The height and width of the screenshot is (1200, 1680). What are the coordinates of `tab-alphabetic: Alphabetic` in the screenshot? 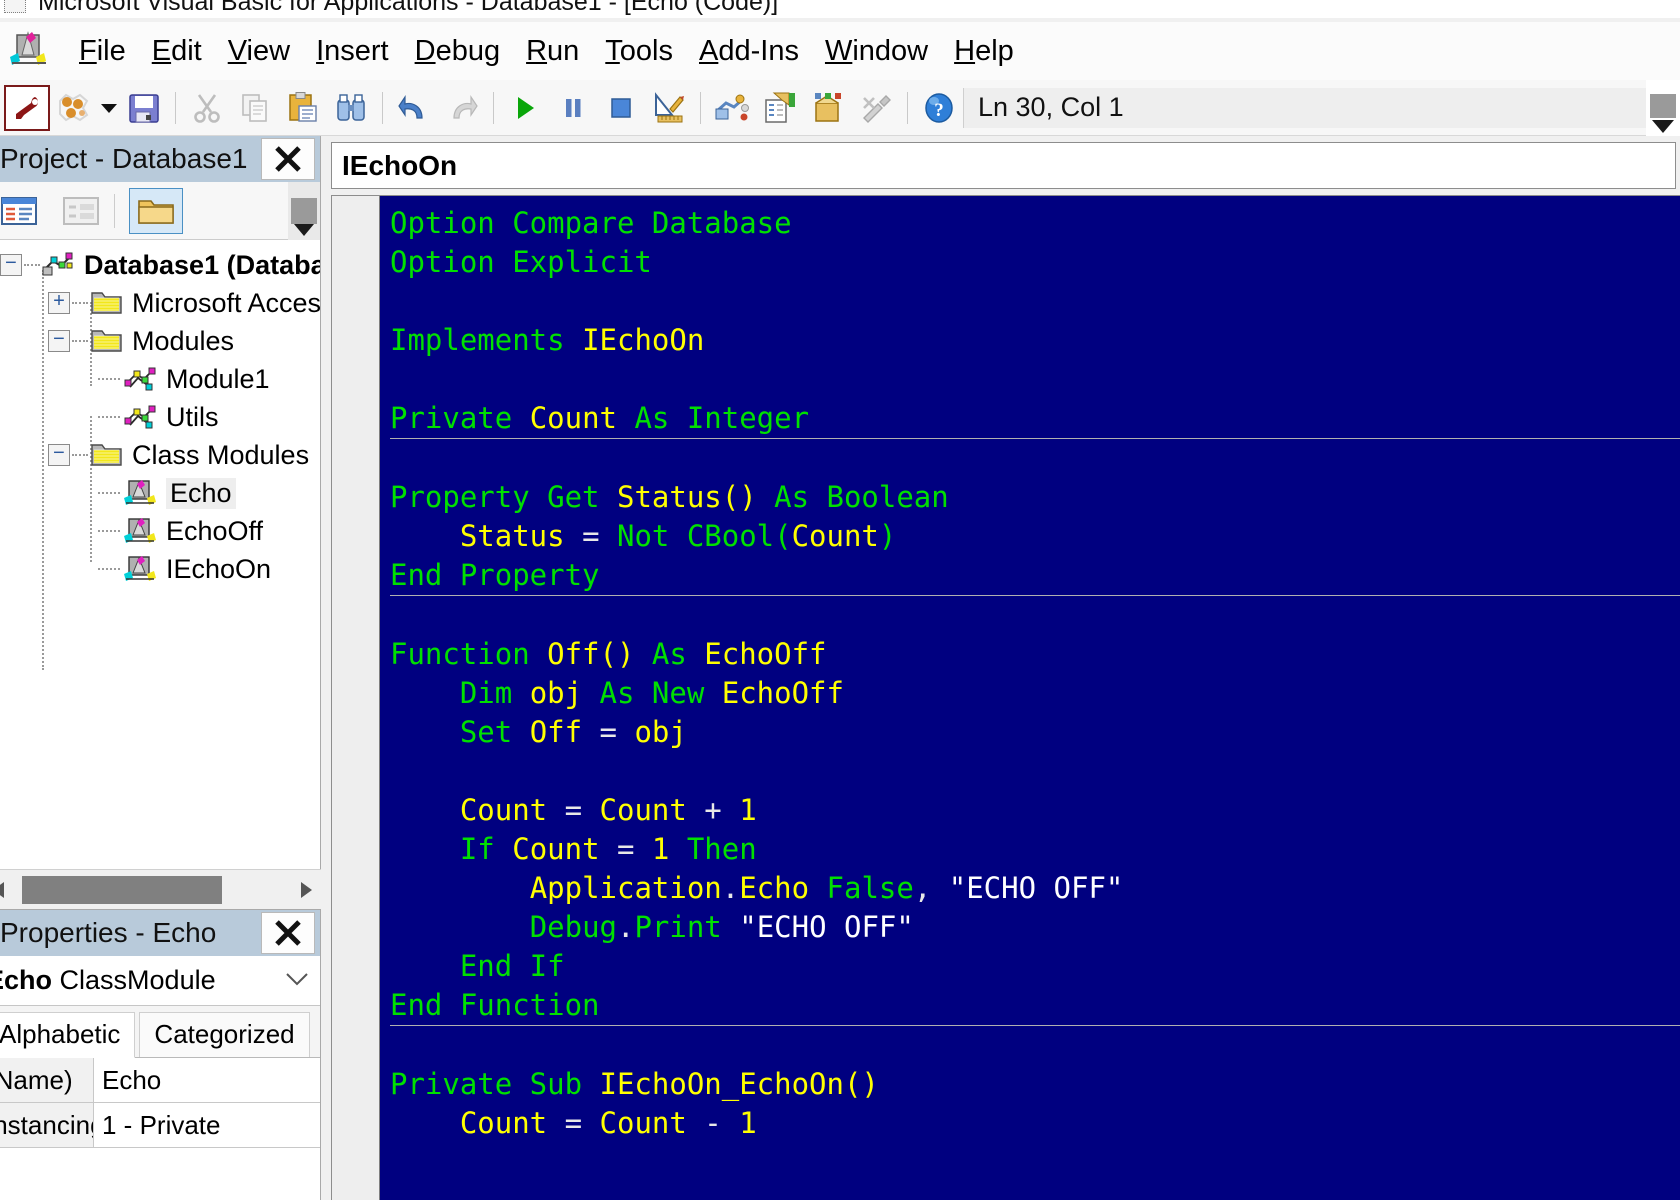 It's located at (68, 1035).